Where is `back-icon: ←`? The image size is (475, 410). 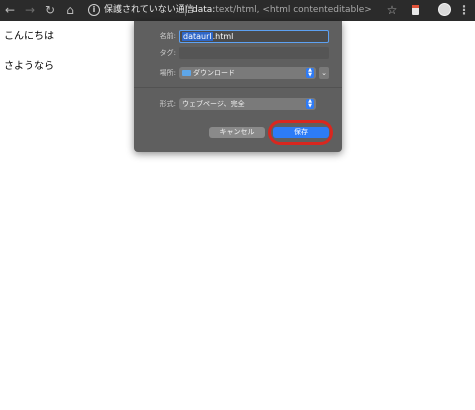 back-icon: ← is located at coordinates (10, 10).